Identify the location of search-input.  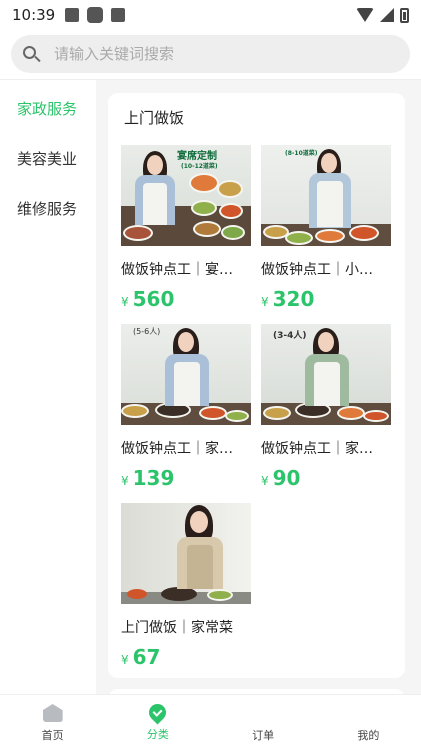
(214, 54).